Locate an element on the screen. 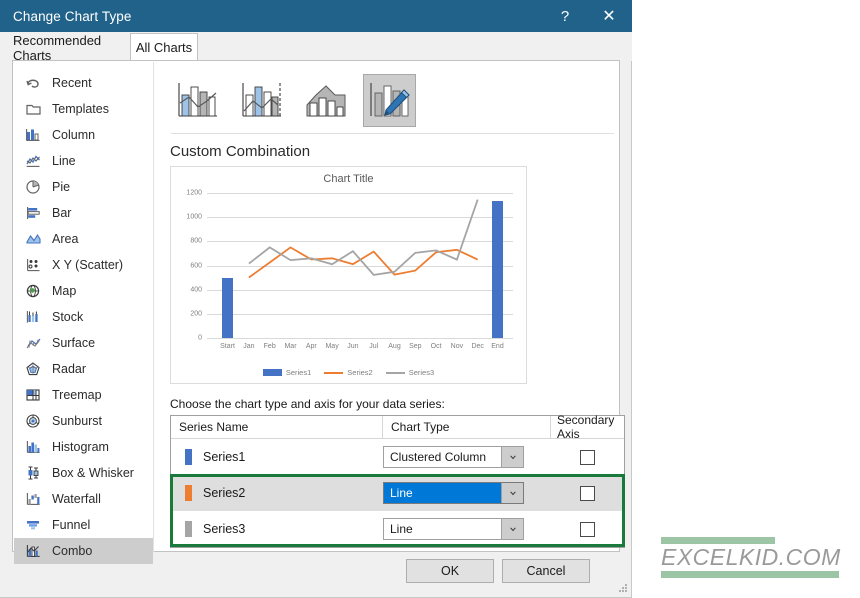 This screenshot has width=860, height=598. series-name-label: Series3 is located at coordinates (224, 529).